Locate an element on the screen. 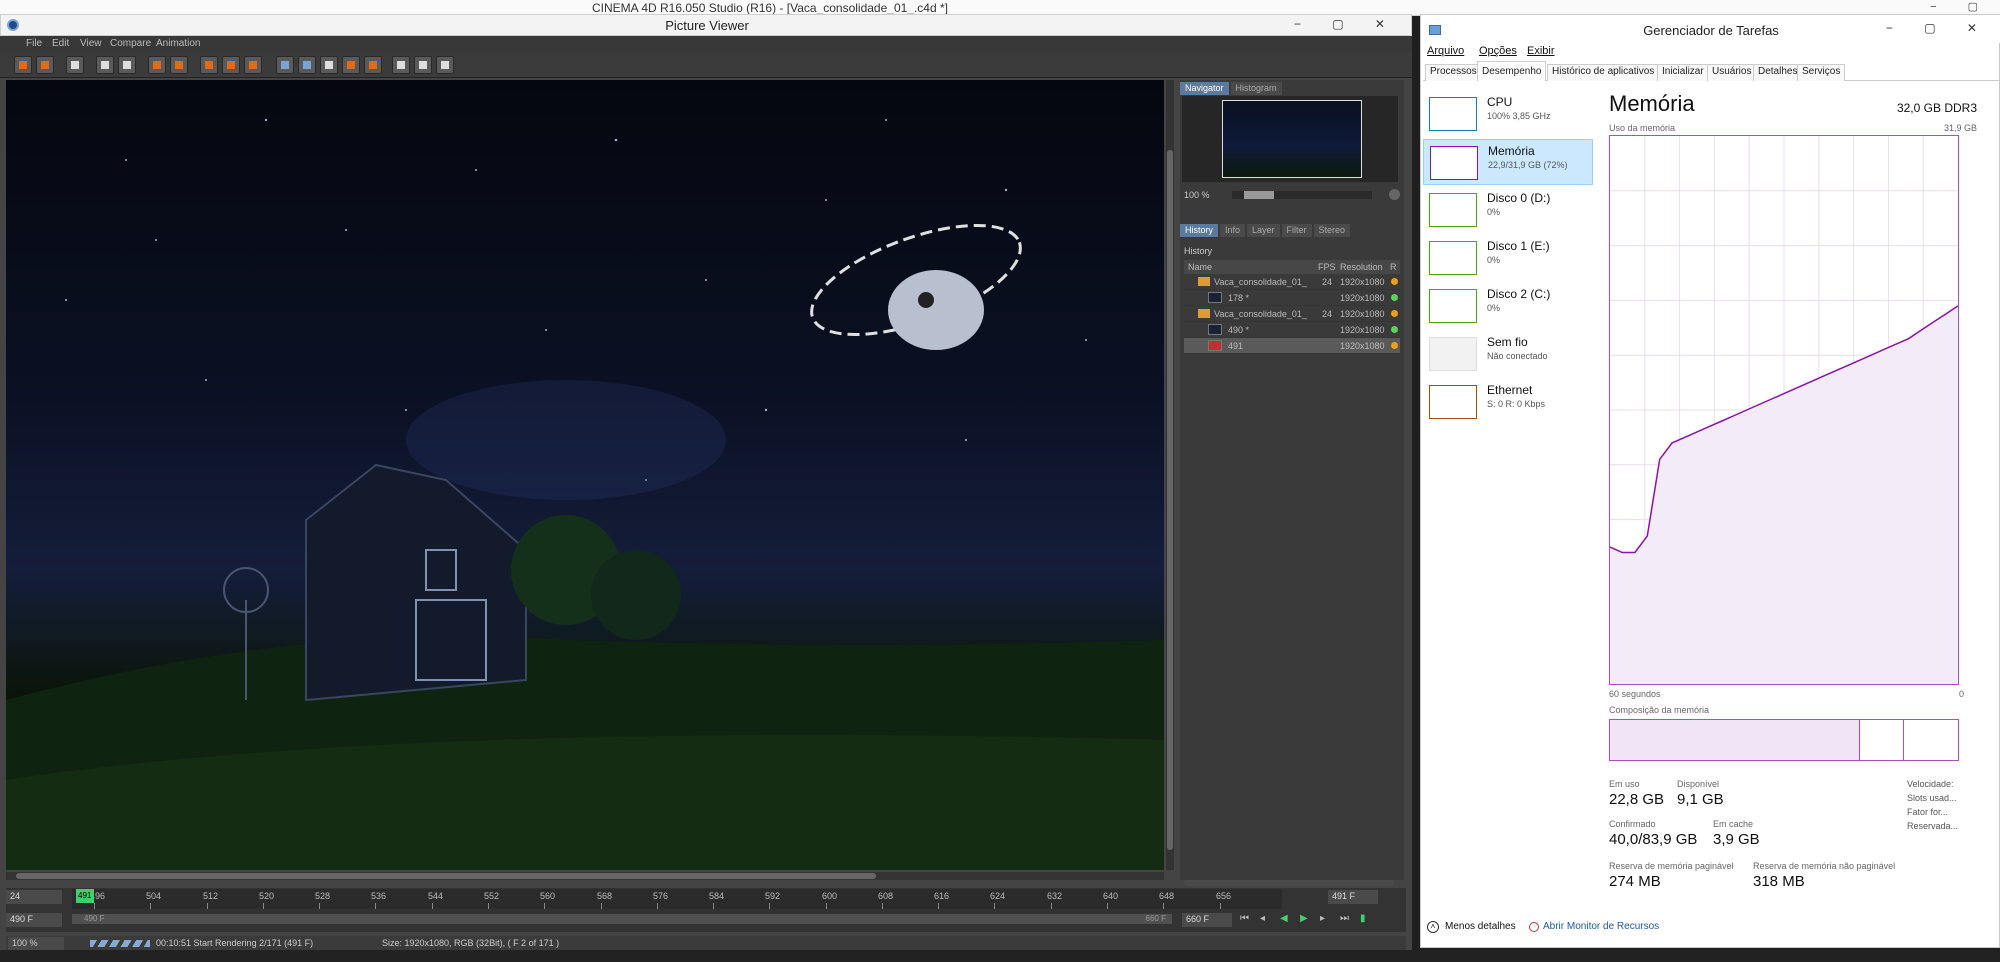 The image size is (2000, 962). tab-inicializar: Inicializar is located at coordinates (1683, 72).